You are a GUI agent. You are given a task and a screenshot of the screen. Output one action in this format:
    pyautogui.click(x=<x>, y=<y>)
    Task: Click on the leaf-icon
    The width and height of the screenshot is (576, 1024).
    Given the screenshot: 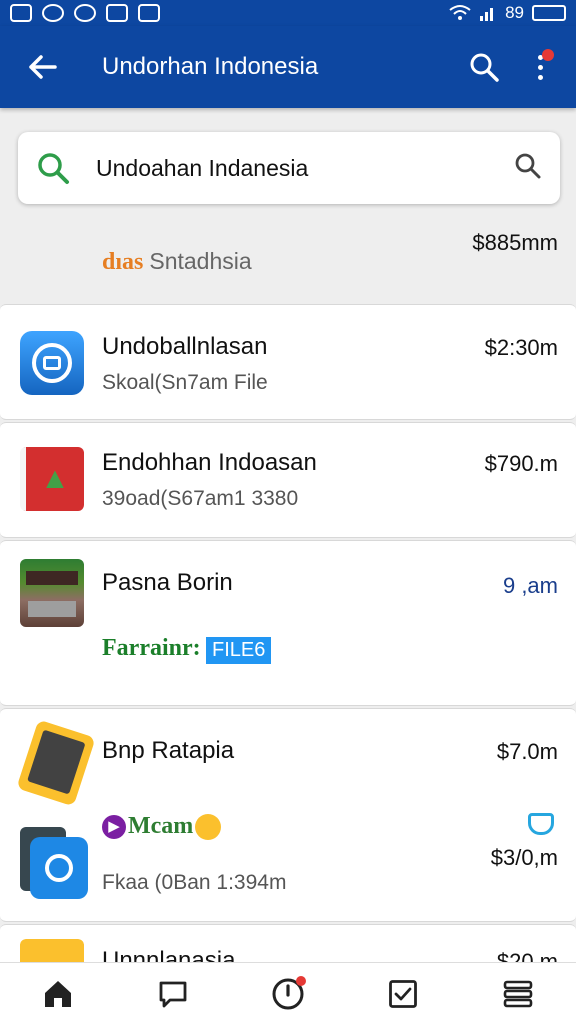 What is the action you would take?
    pyautogui.click(x=208, y=826)
    